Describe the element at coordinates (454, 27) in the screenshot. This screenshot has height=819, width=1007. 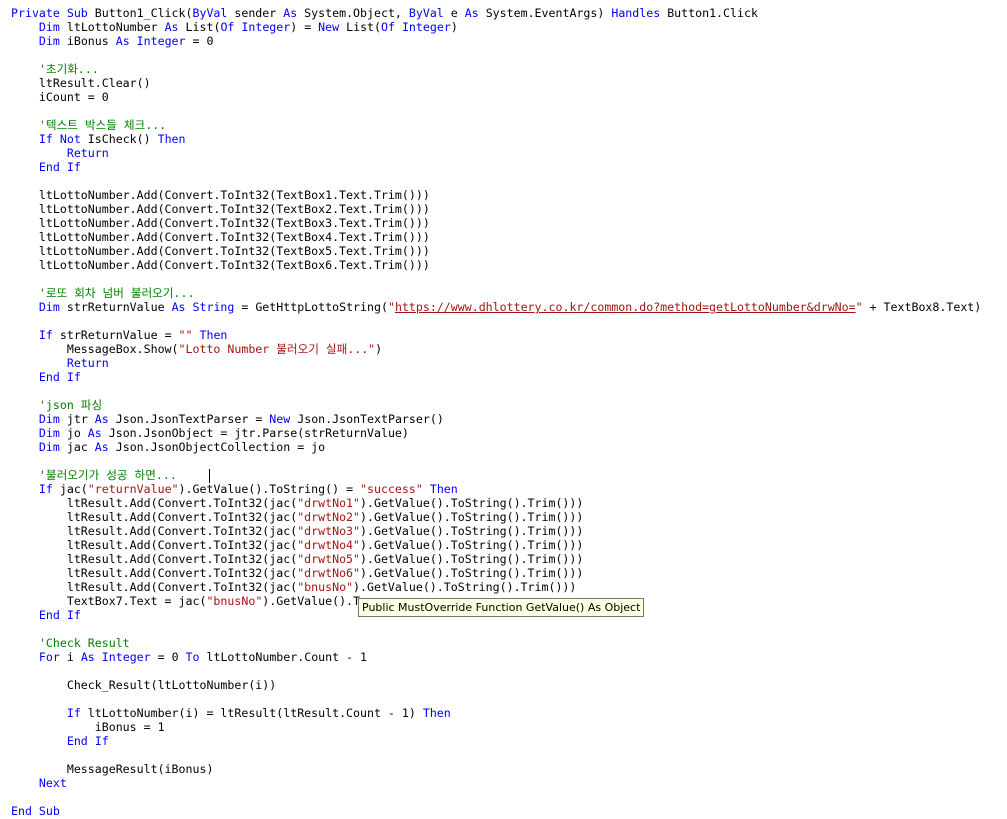
I see `code-text: )` at that location.